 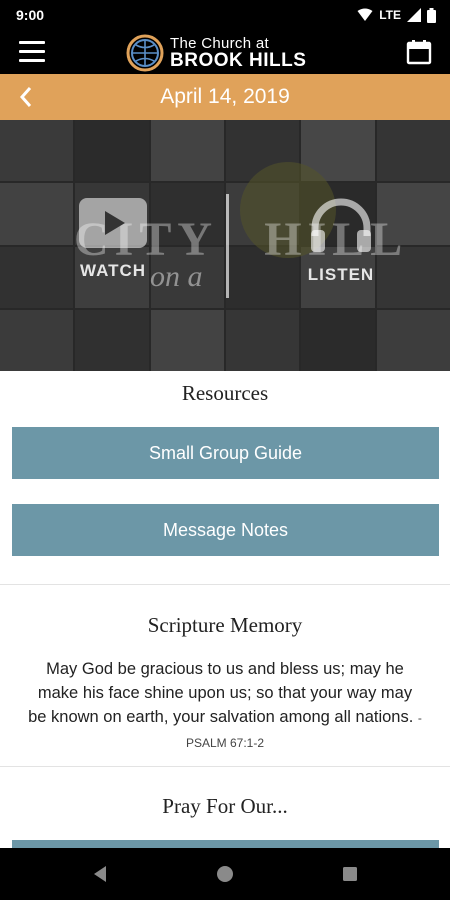 I want to click on watch-label: WATCH, so click(x=113, y=270).